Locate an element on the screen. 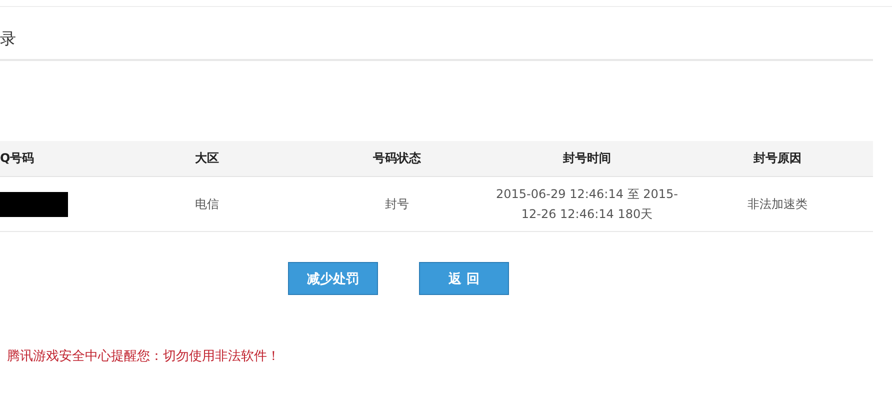 This screenshot has width=892, height=412. table-cell: 非法加速类 is located at coordinates (778, 204).